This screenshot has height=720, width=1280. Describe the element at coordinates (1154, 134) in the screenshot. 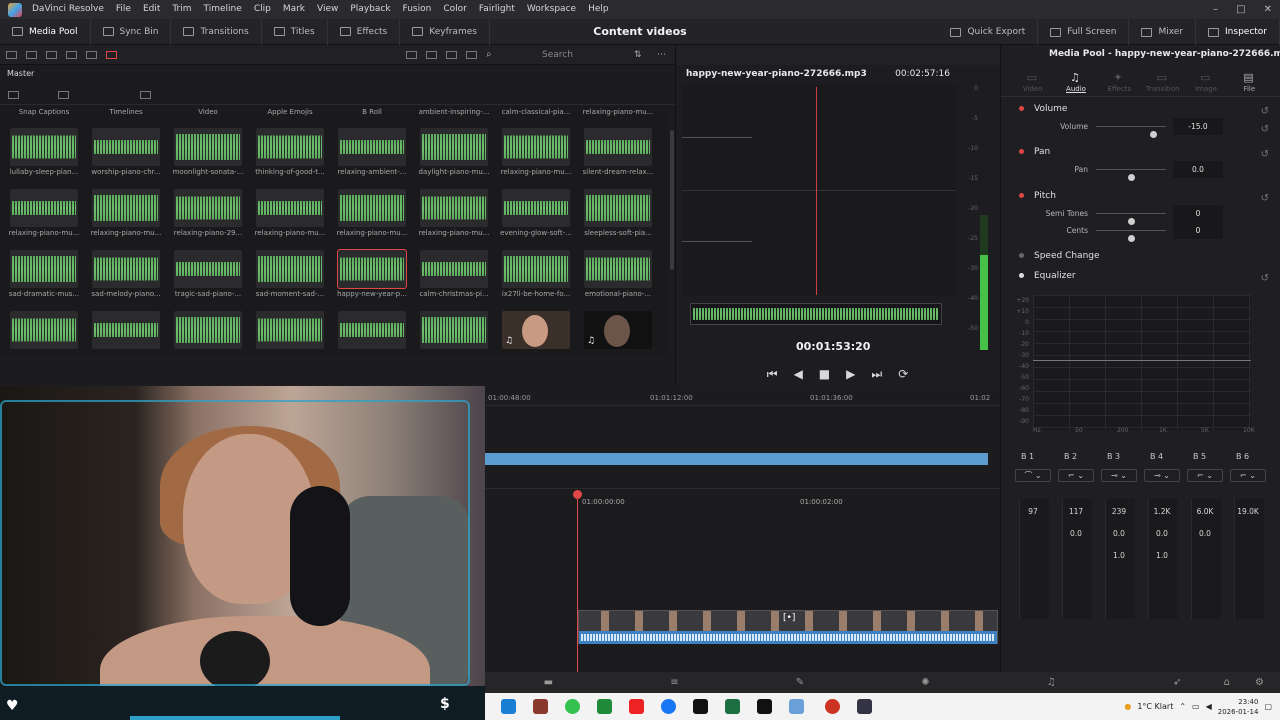

I see `volume-slider-knob` at that location.